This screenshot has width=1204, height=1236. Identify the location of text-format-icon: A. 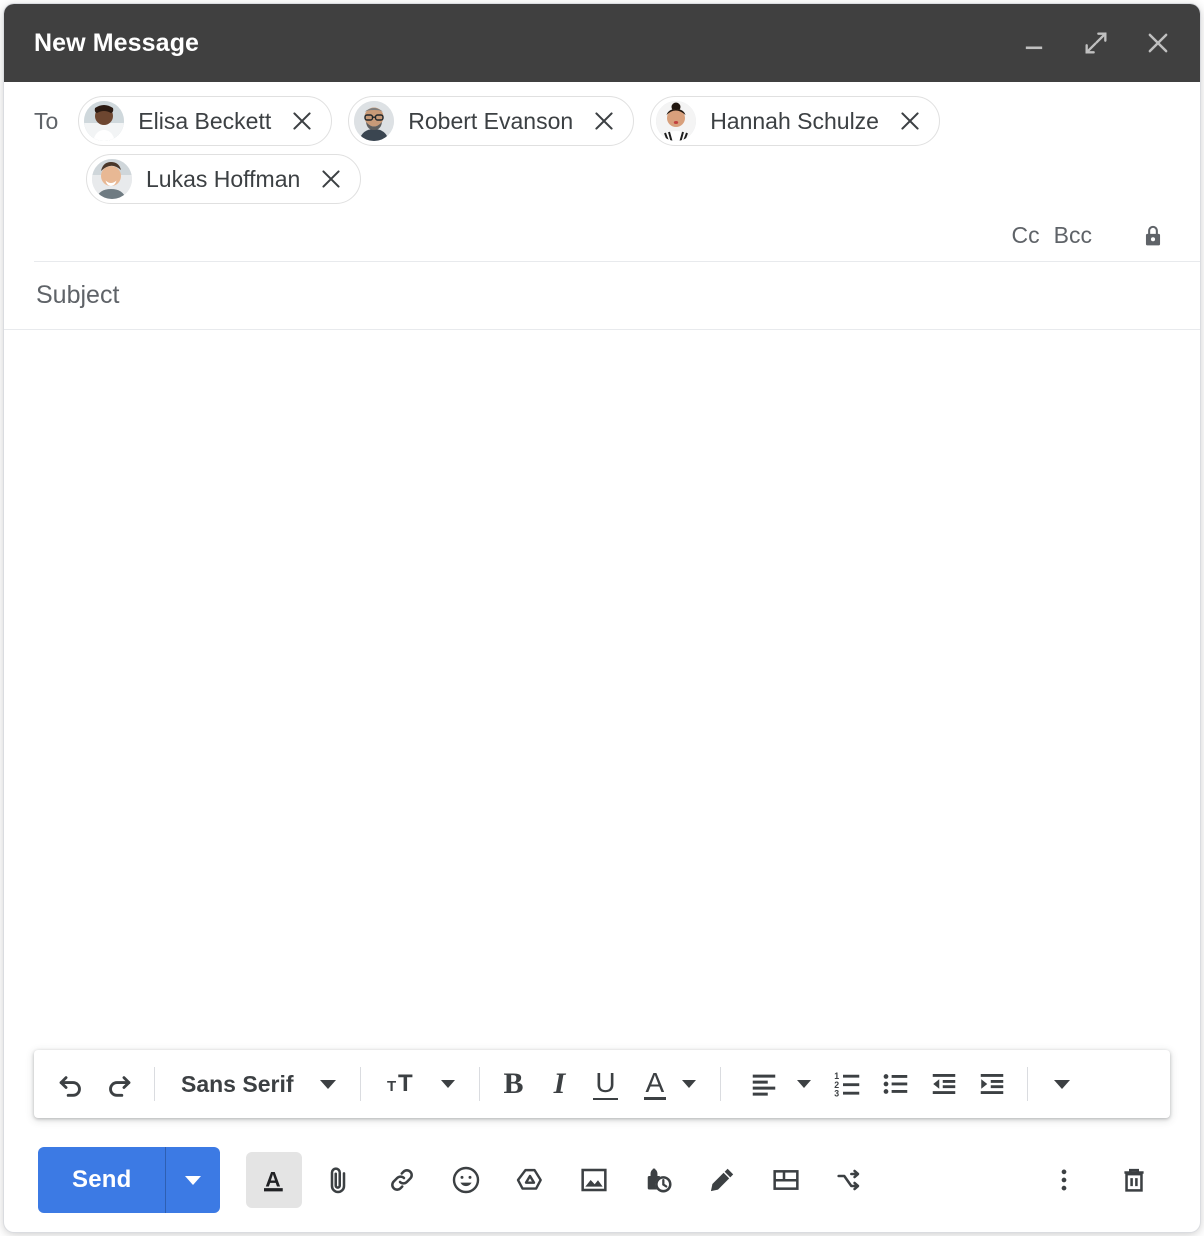
(274, 1179).